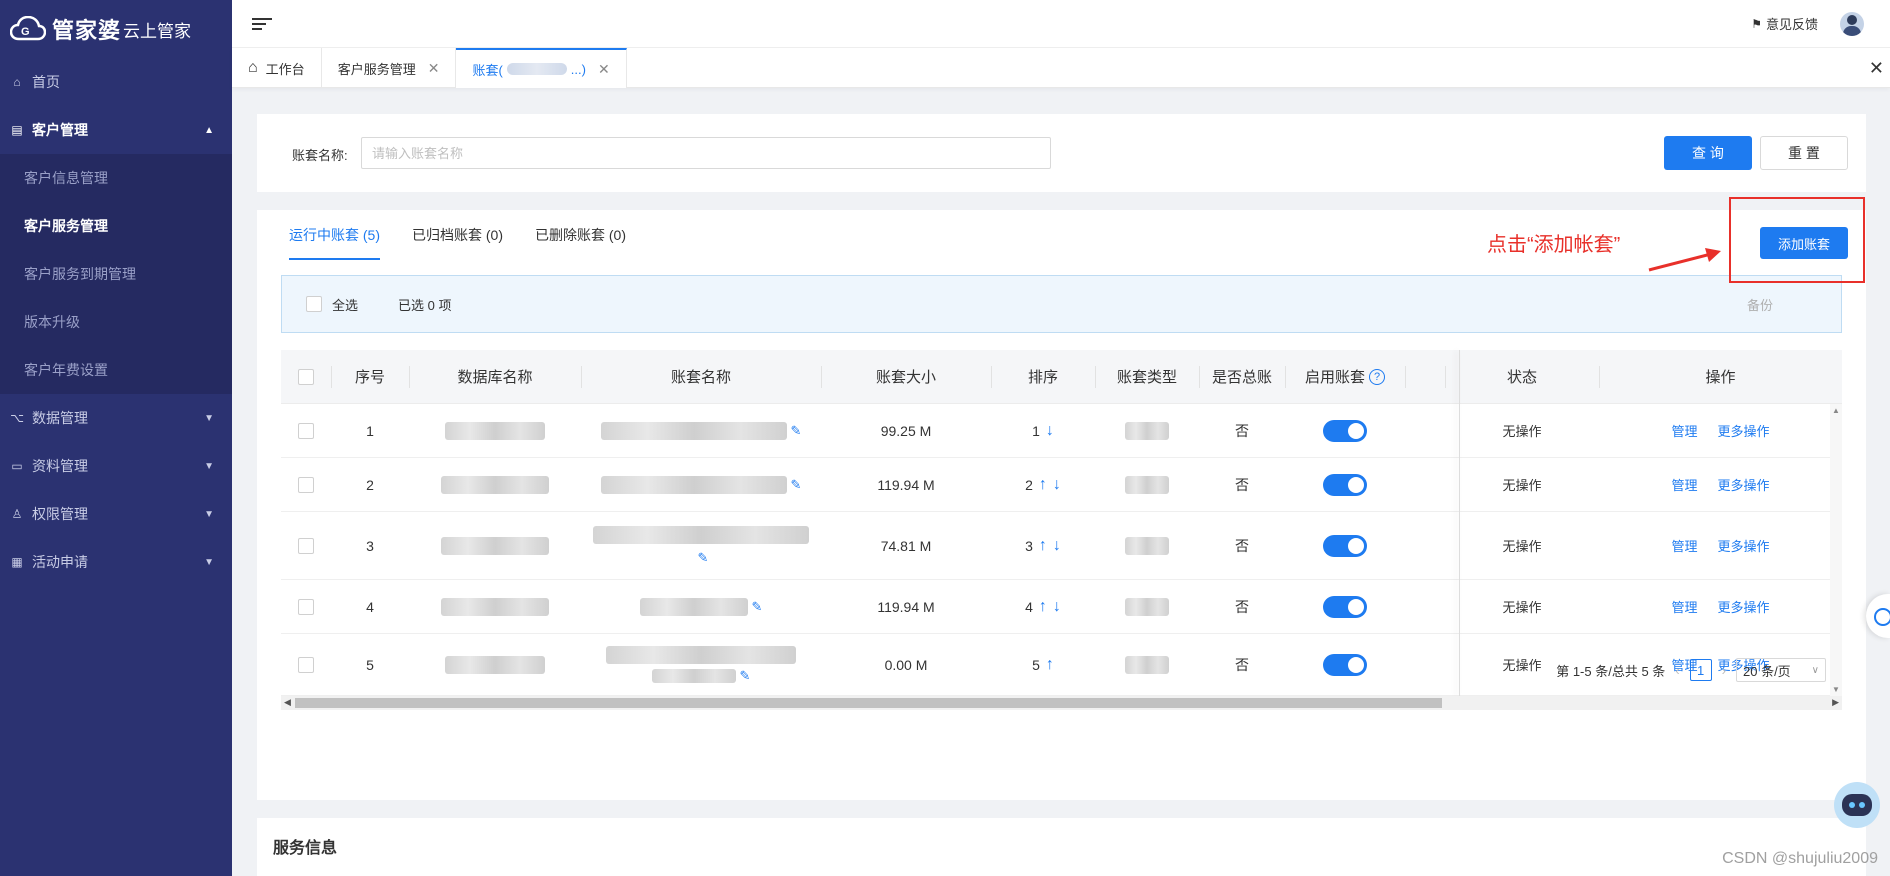  Describe the element at coordinates (116, 82) in the screenshot. I see `sidebar-item-home: ⌂ 首页` at that location.